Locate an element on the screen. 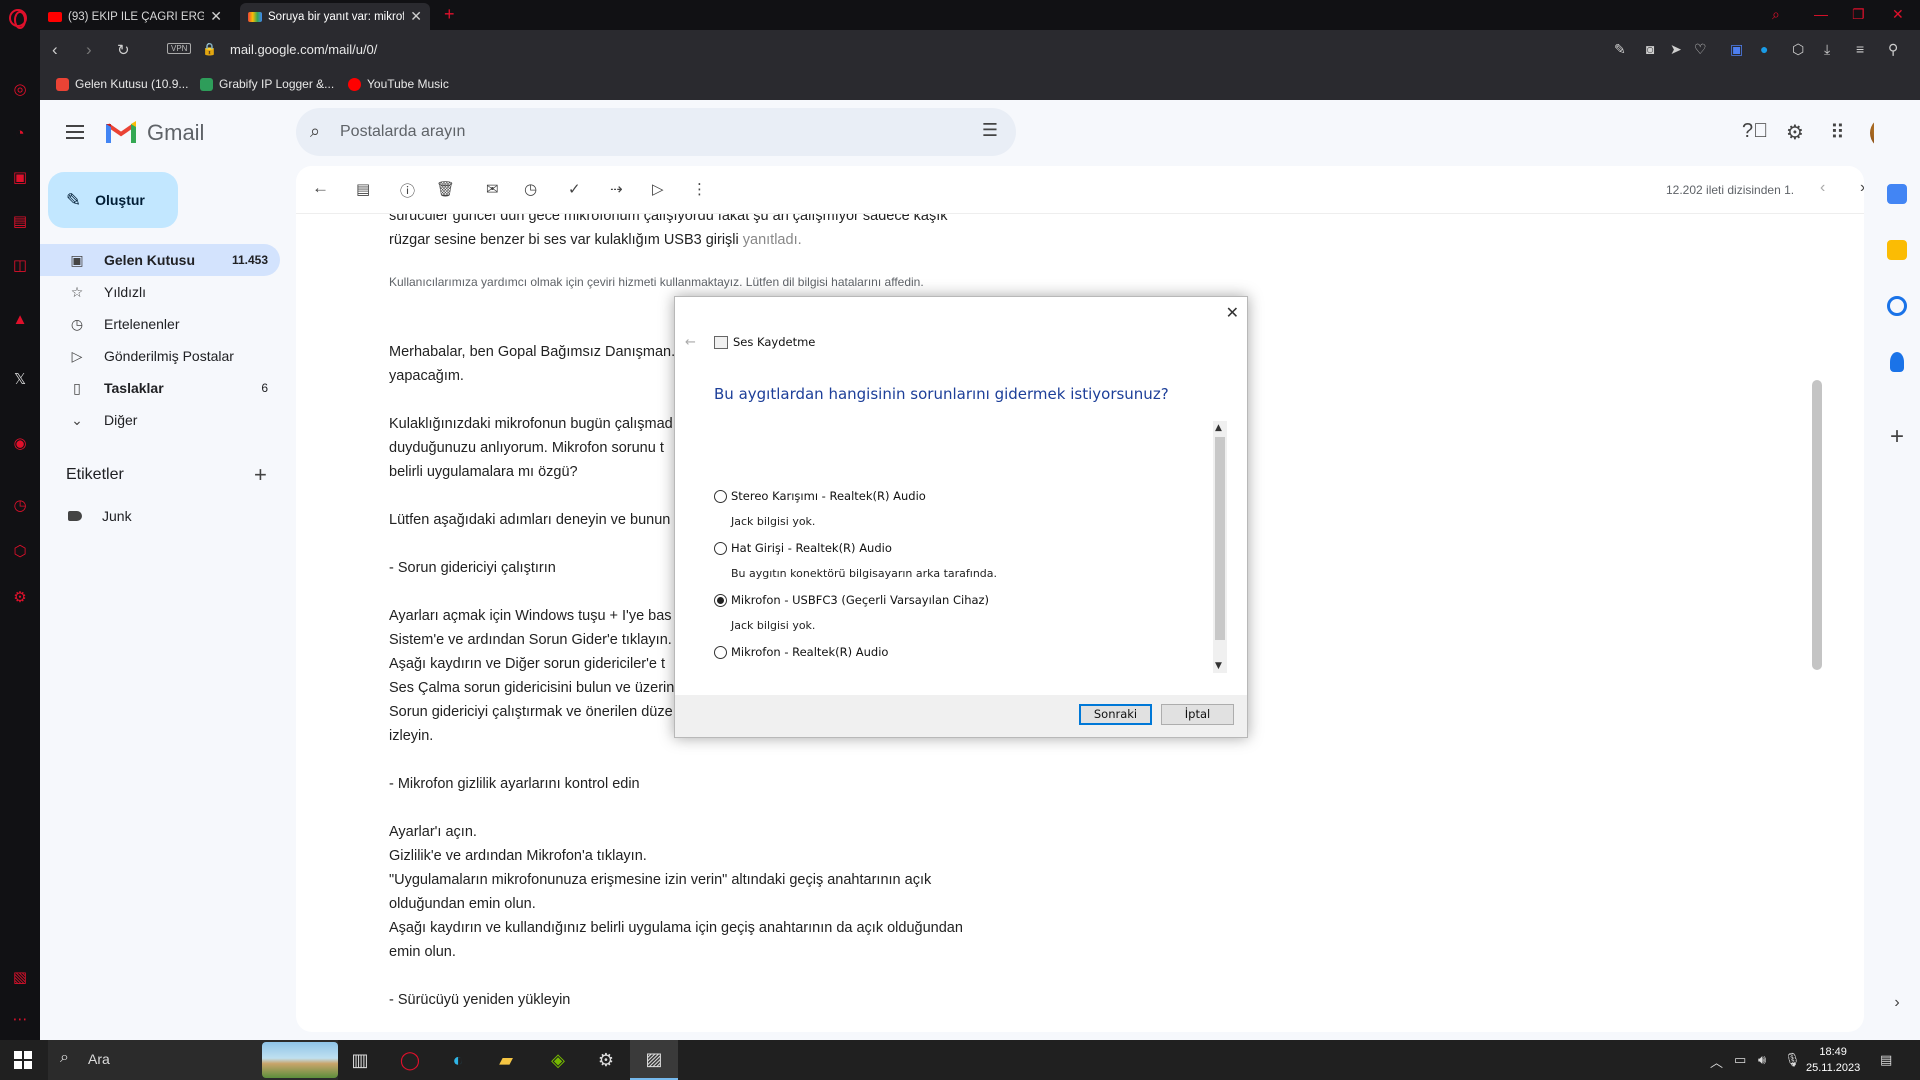  sidebar-item-drafts: ▯ Taslaklar 6 is located at coordinates (160, 388).